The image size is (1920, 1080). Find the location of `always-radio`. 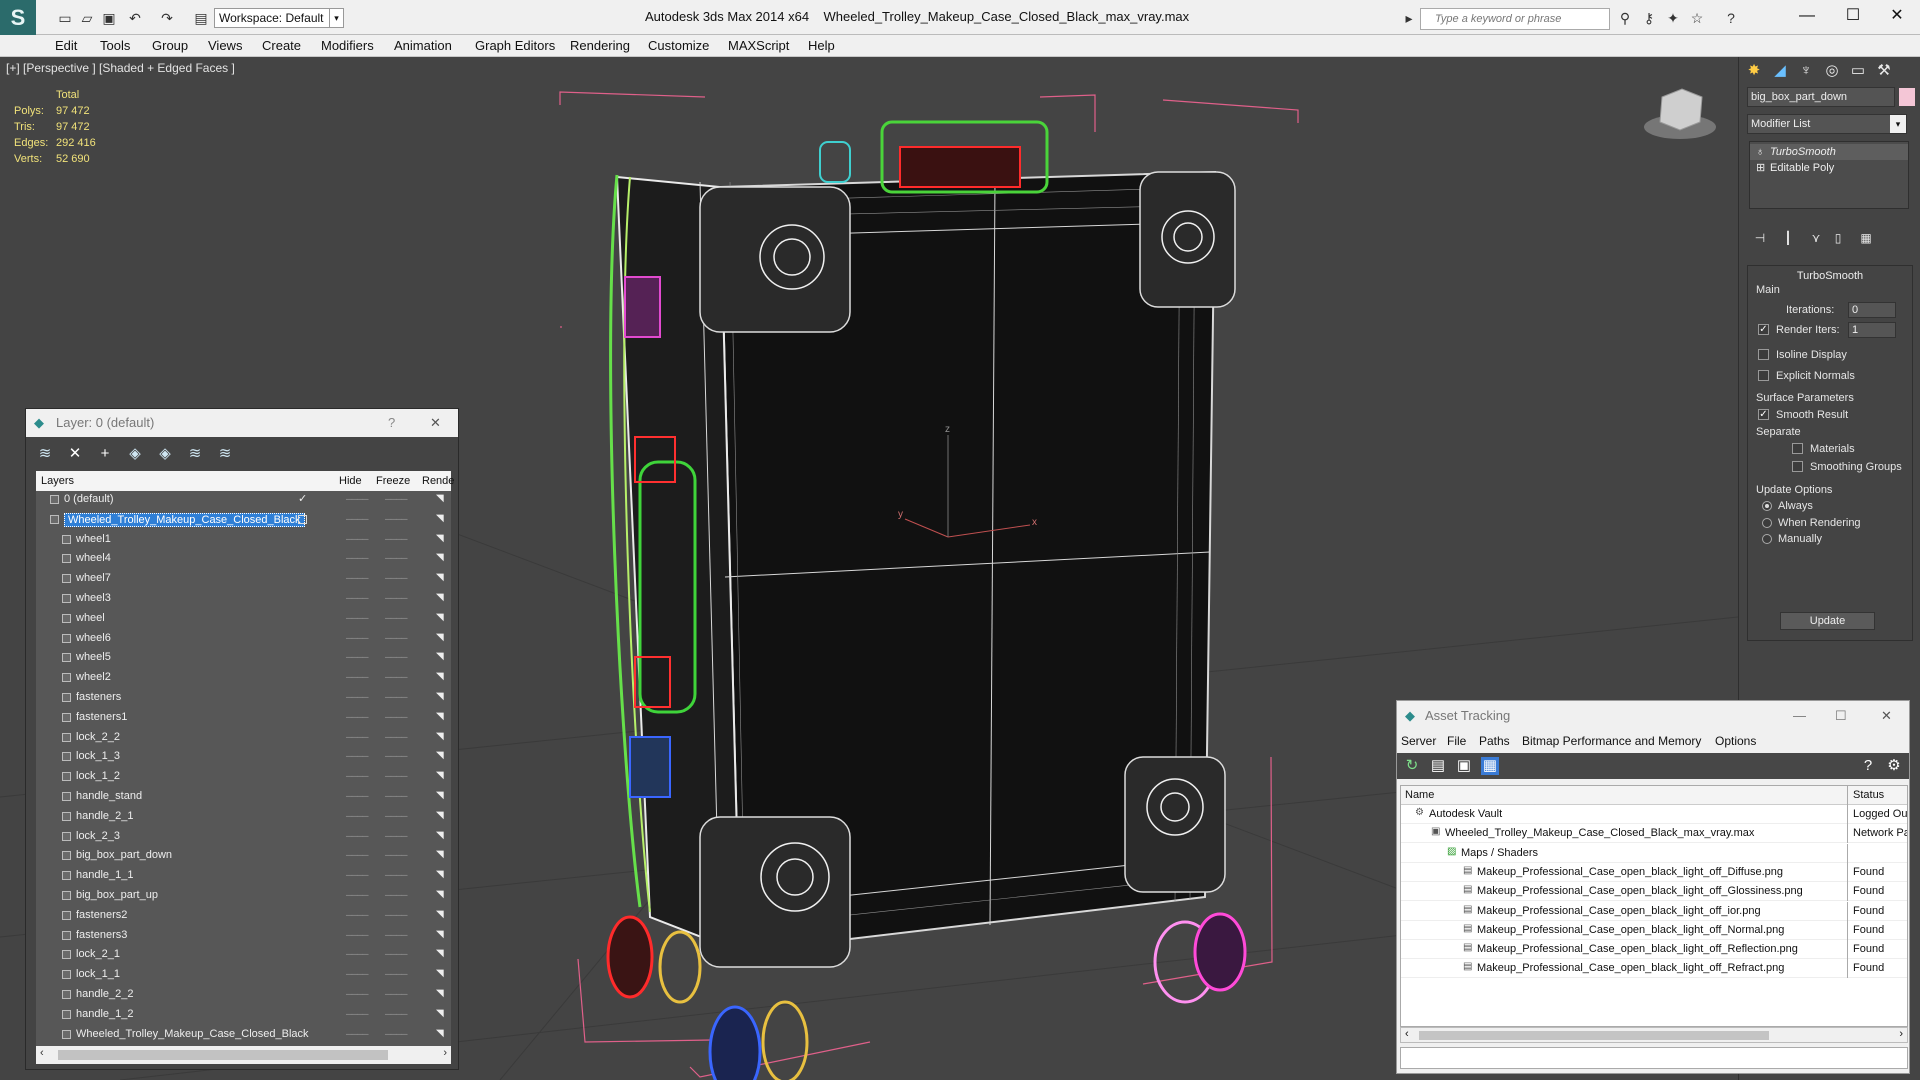

always-radio is located at coordinates (1767, 506).